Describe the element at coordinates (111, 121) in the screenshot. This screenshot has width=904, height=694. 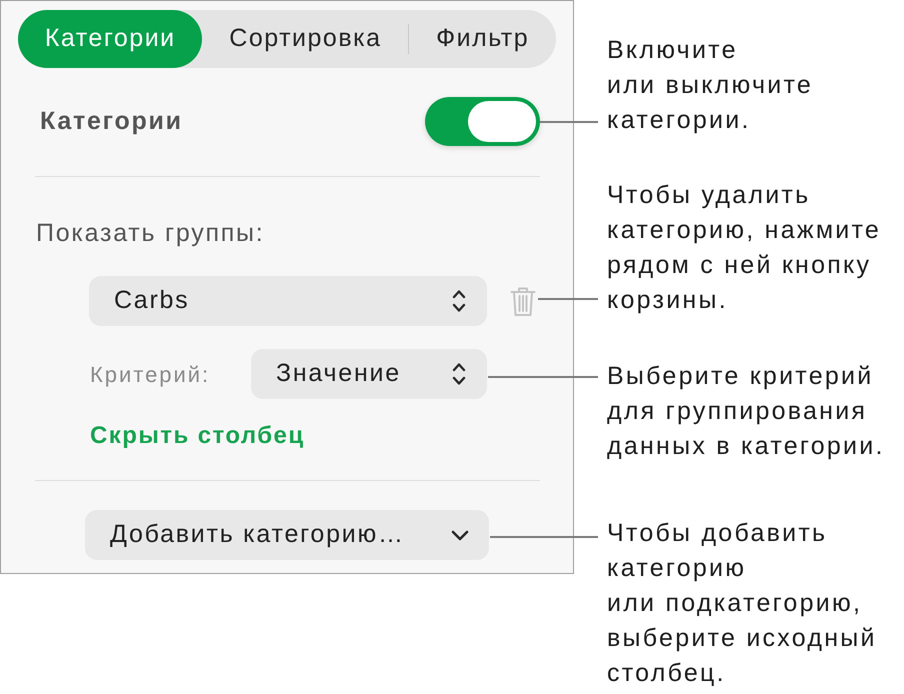
I see `toggle-label: Категории` at that location.